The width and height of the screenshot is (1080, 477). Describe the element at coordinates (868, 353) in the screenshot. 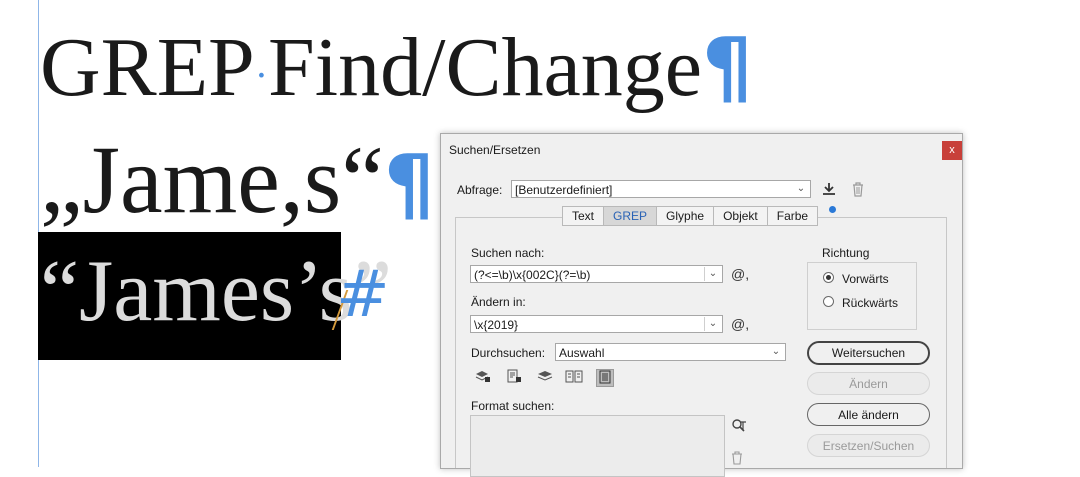

I see `find-next-button: Weitersuchen` at that location.